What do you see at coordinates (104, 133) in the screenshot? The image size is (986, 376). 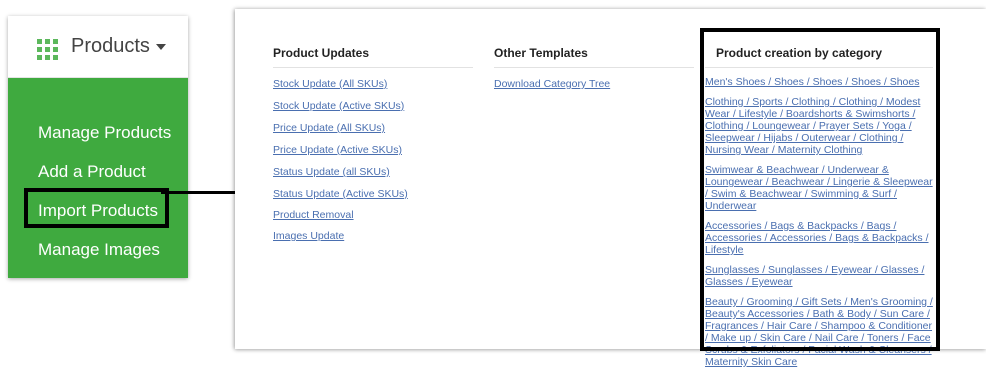 I see `menu-item-manage-products: Manage Products` at bounding box center [104, 133].